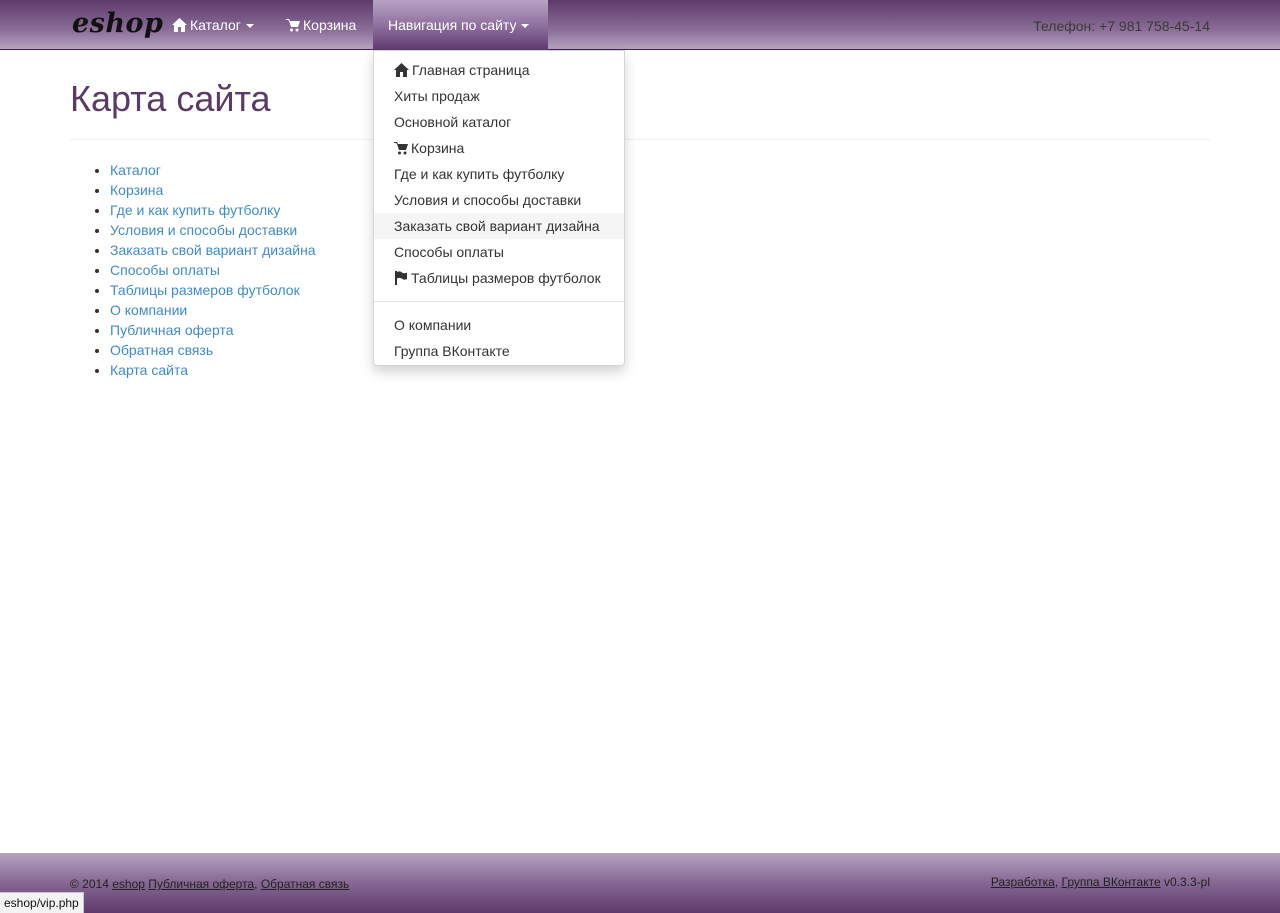 The width and height of the screenshot is (1280, 913). Describe the element at coordinates (195, 210) in the screenshot. I see `sitemap-link-where-to-buy: Где и как купить футболку` at that location.